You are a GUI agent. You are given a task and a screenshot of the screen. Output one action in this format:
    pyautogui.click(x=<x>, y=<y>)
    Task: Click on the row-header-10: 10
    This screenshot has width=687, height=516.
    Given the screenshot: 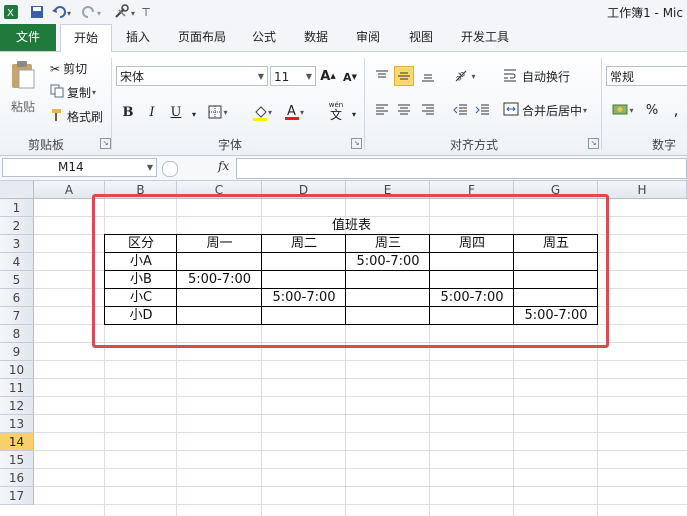 What is the action you would take?
    pyautogui.click(x=17, y=370)
    